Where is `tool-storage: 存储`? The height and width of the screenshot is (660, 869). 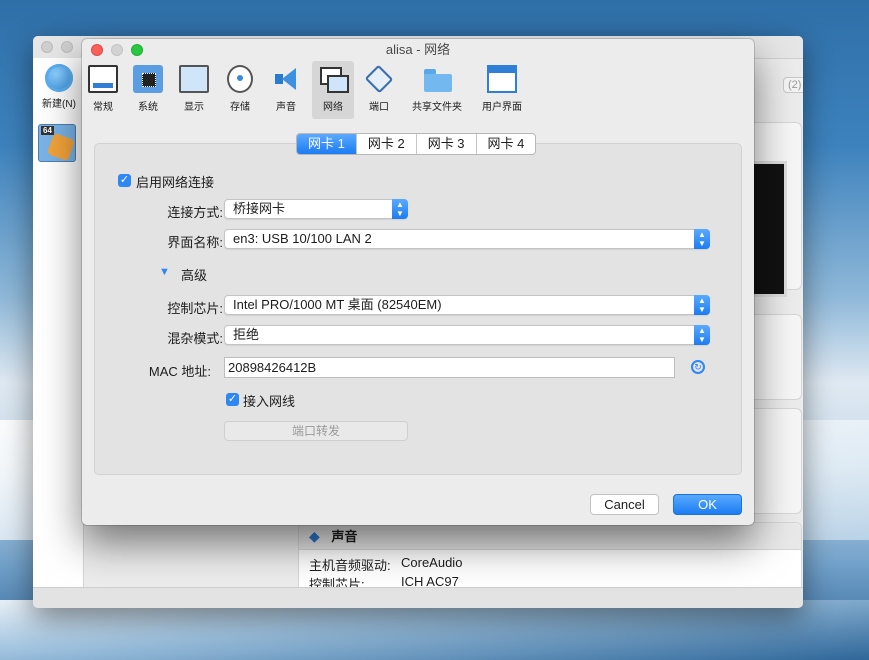 tool-storage: 存储 is located at coordinates (240, 90).